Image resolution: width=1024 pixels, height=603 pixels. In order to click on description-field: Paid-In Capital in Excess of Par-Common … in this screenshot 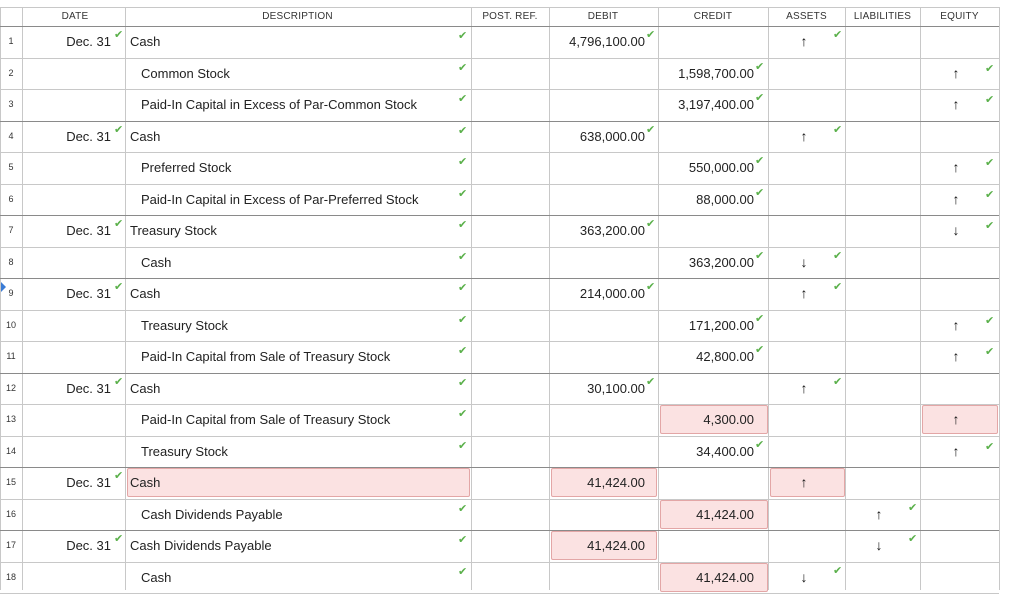, I will do `click(306, 104)`.